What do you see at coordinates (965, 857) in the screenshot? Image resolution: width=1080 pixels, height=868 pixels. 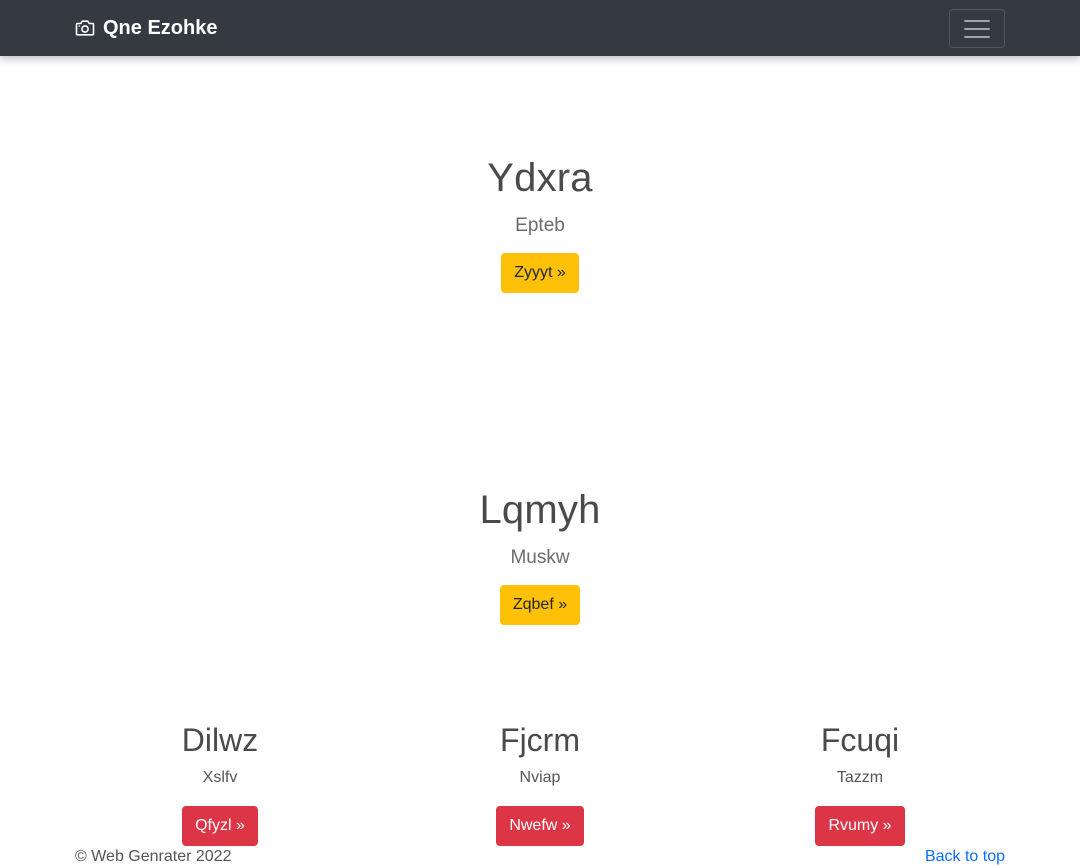 I see `back-to-top-link: Back to top` at bounding box center [965, 857].